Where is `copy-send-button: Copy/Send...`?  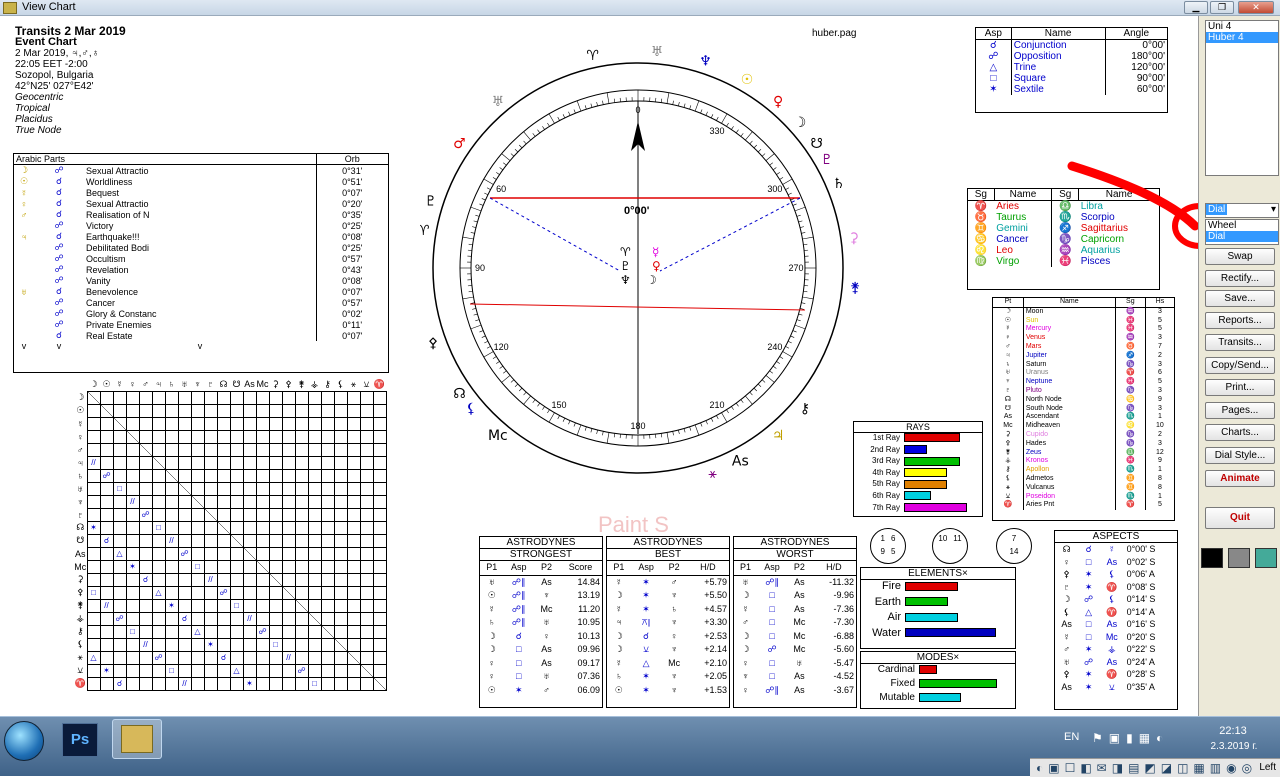
copy-send-button: Copy/Send... is located at coordinates (1240, 365).